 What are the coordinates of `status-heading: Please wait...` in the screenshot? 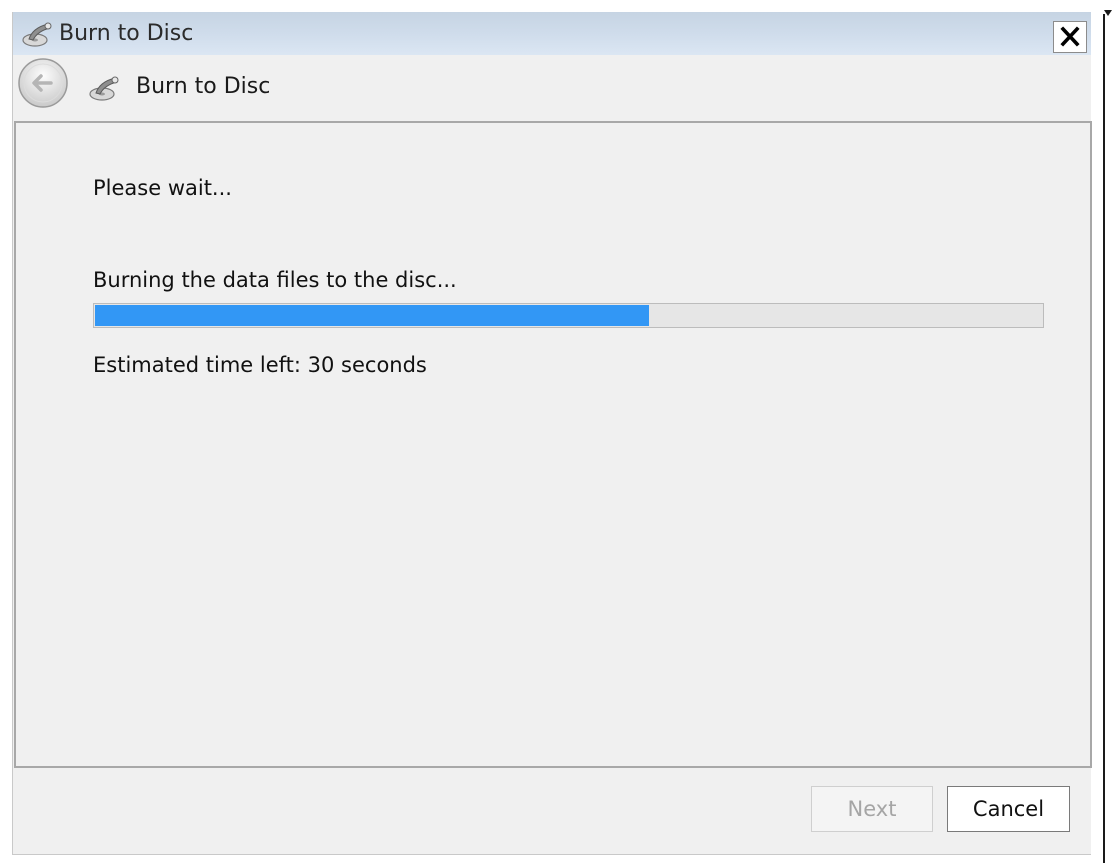 It's located at (162, 188).